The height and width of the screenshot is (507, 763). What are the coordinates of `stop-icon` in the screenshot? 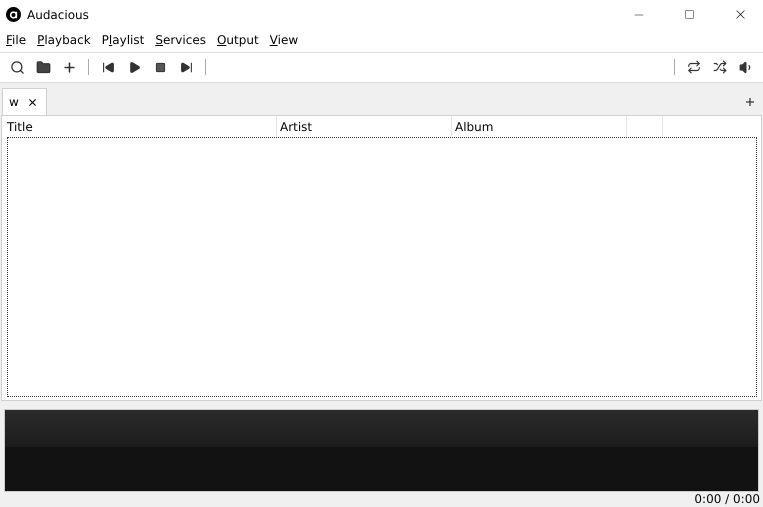 It's located at (160, 67).